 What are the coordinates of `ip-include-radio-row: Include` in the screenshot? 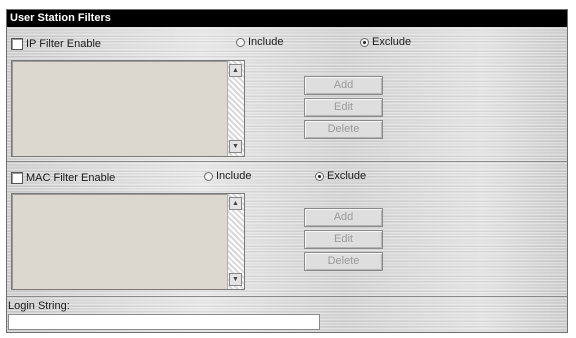 It's located at (259, 42).